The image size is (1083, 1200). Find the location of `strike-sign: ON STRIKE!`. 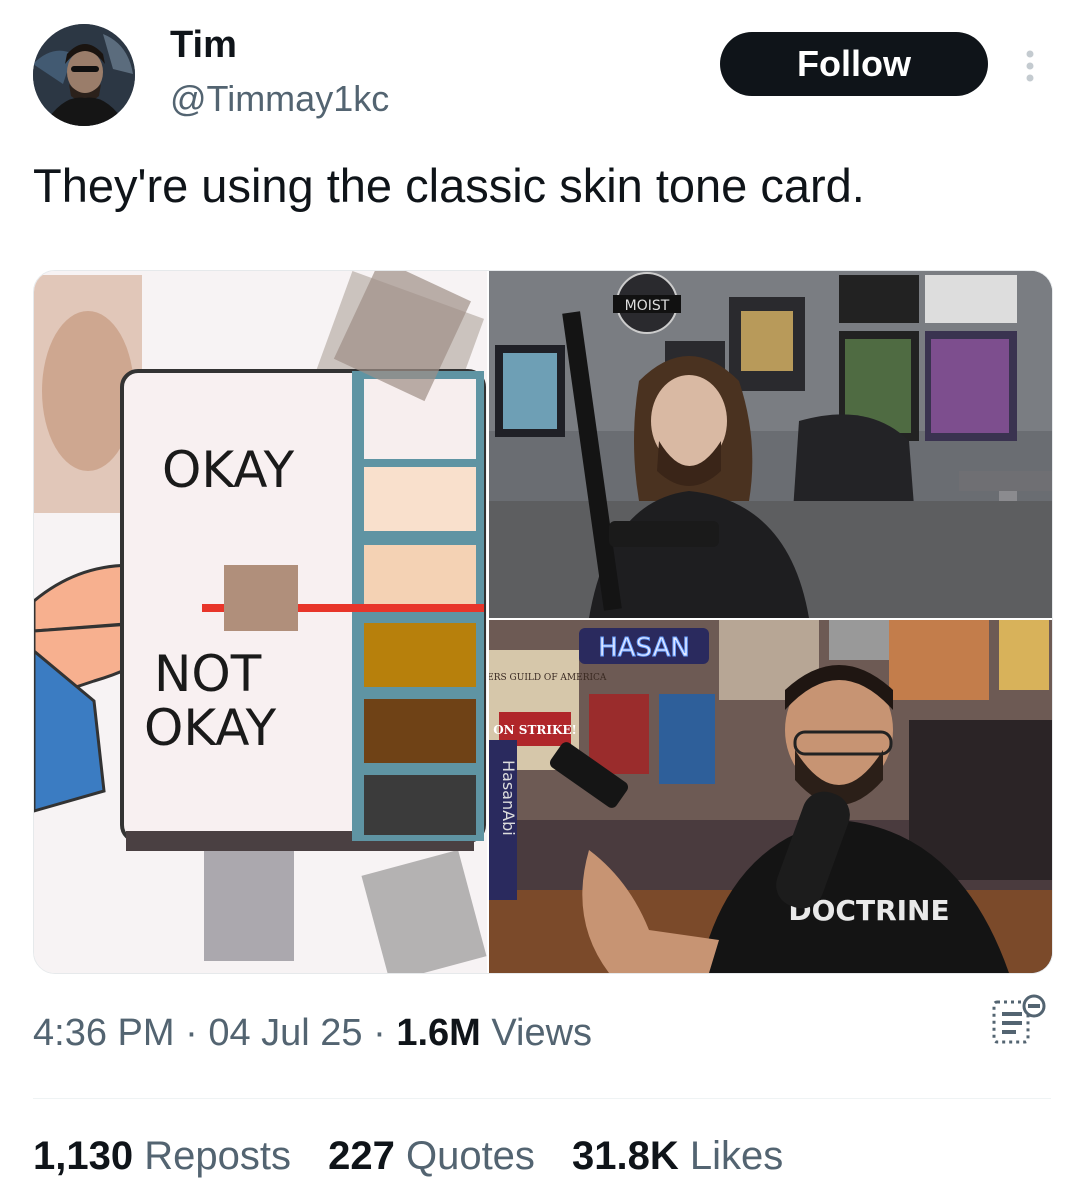

strike-sign: ON STRIKE! is located at coordinates (535, 730).